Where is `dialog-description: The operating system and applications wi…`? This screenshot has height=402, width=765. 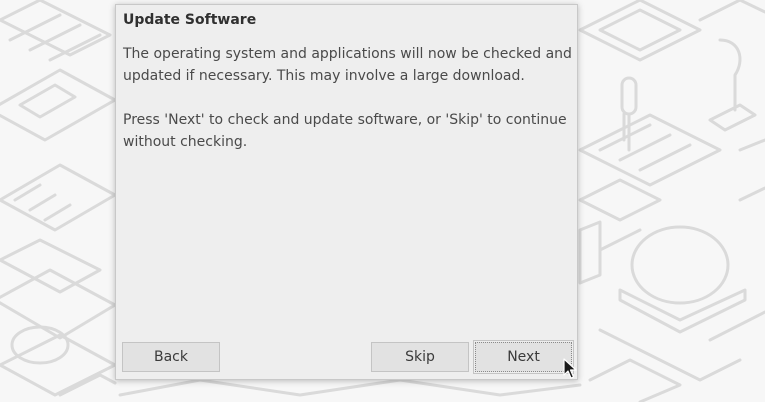 dialog-description: The operating system and applications wi… is located at coordinates (347, 65).